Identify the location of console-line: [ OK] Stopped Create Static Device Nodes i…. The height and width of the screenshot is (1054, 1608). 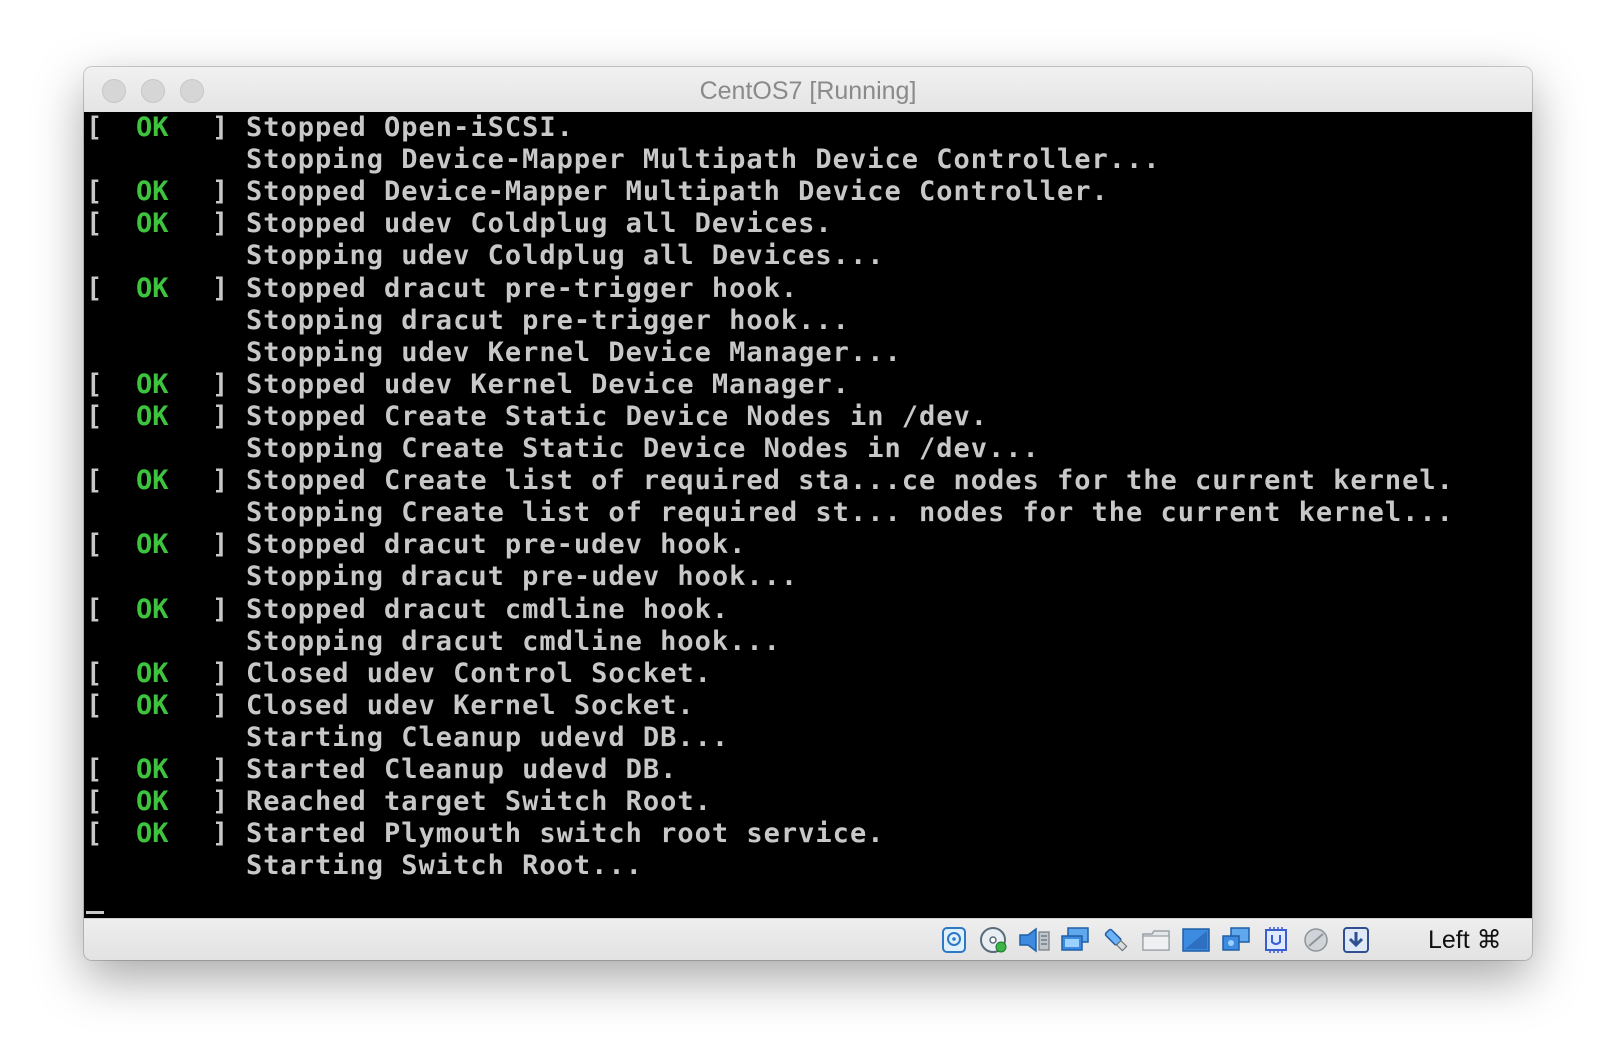
(808, 417).